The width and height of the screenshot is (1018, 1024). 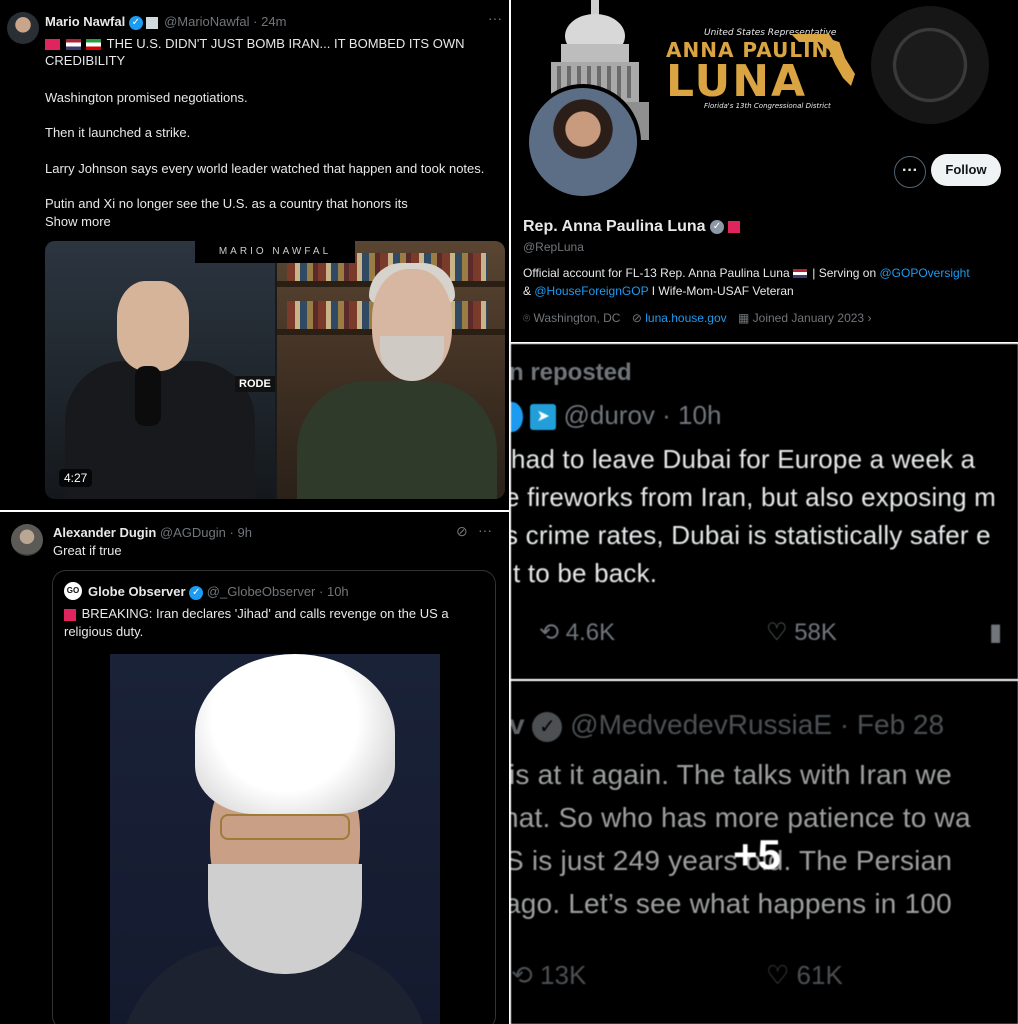 I want to click on tweet-text-line: it to be back., so click(x=584, y=573).